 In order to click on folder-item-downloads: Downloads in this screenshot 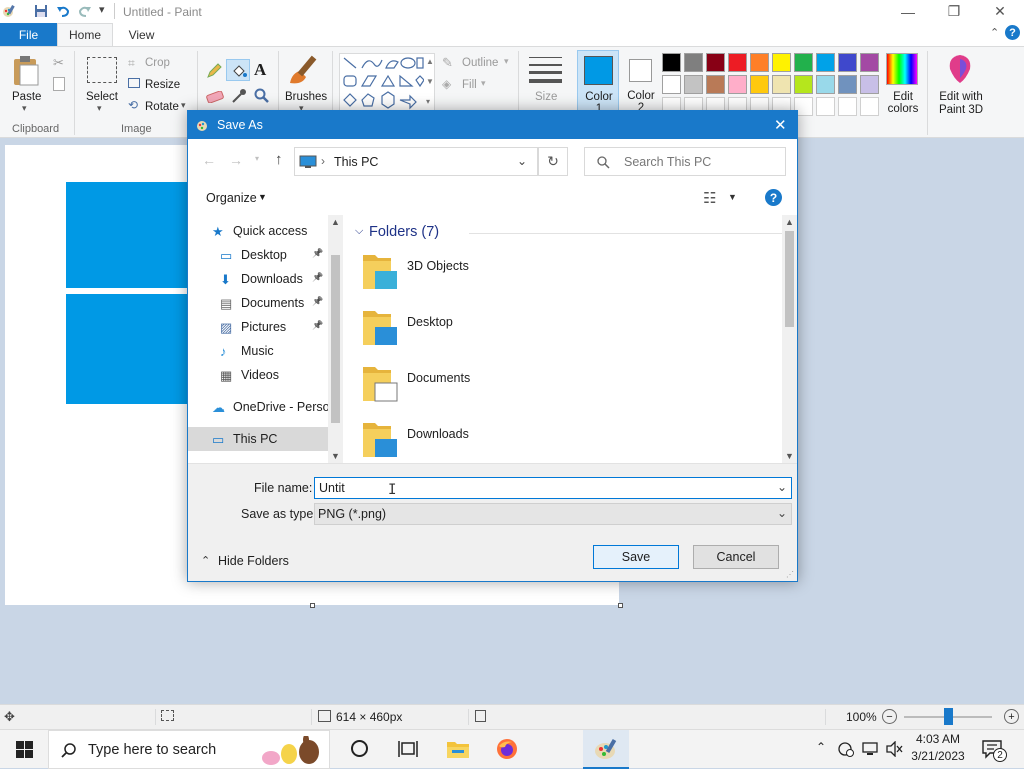, I will do `click(517, 443)`.